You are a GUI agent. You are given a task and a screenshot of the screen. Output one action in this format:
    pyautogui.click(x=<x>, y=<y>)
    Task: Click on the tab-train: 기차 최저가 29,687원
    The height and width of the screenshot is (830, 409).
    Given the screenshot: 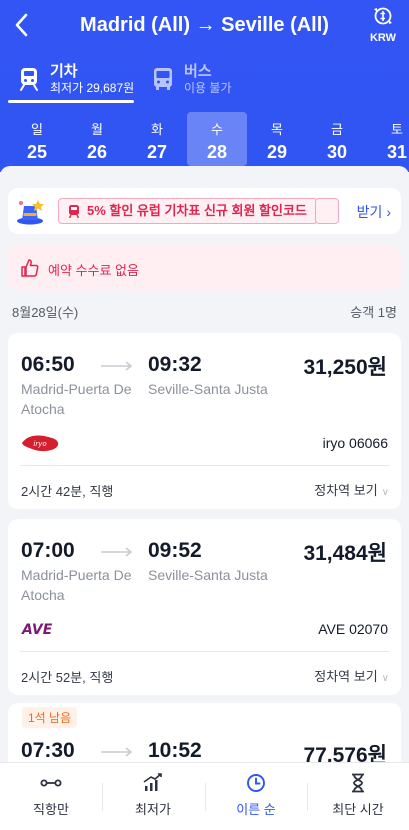 What is the action you would take?
    pyautogui.click(x=75, y=79)
    